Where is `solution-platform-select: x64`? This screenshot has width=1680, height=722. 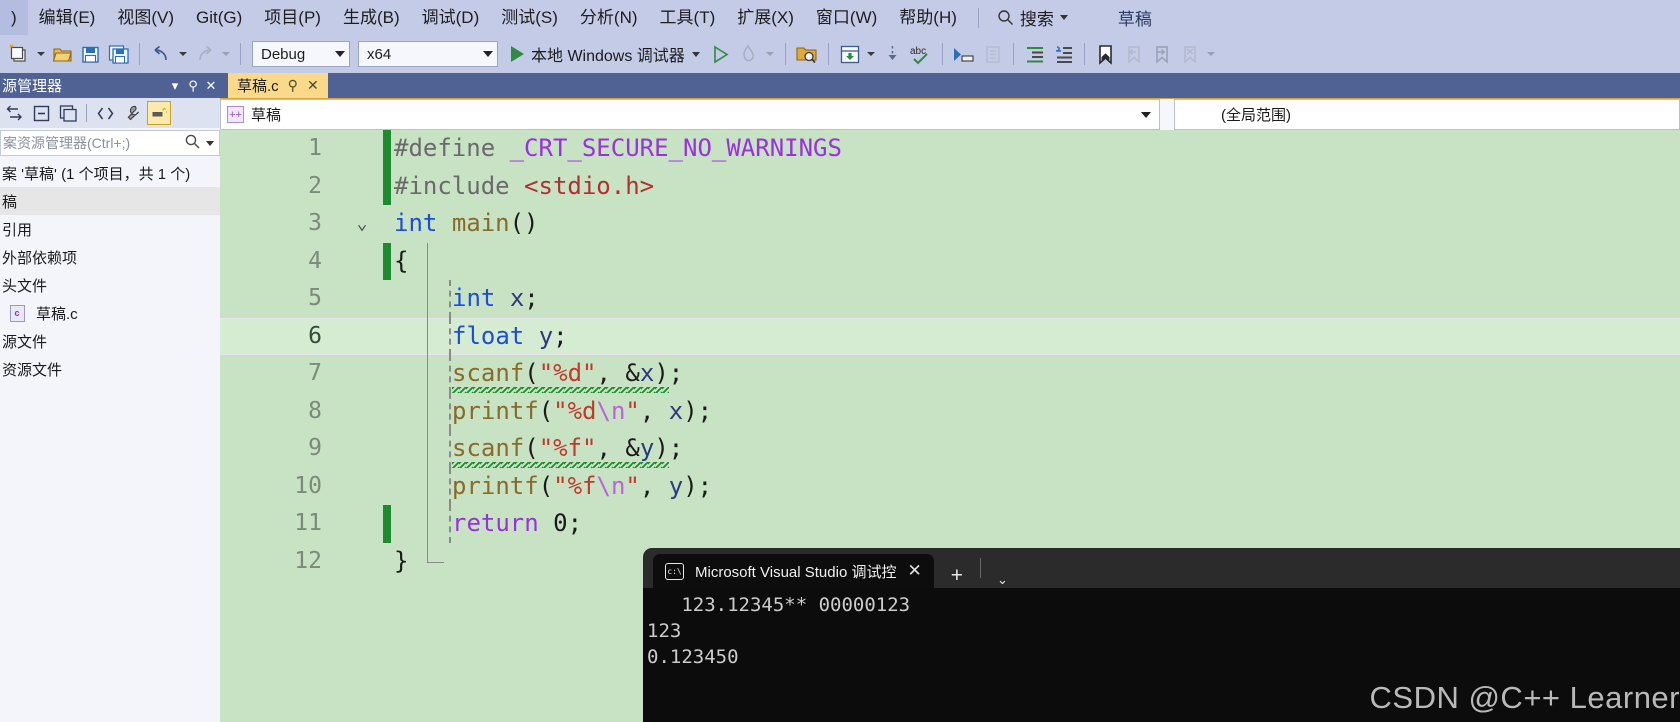
solution-platform-select: x64 is located at coordinates (428, 54).